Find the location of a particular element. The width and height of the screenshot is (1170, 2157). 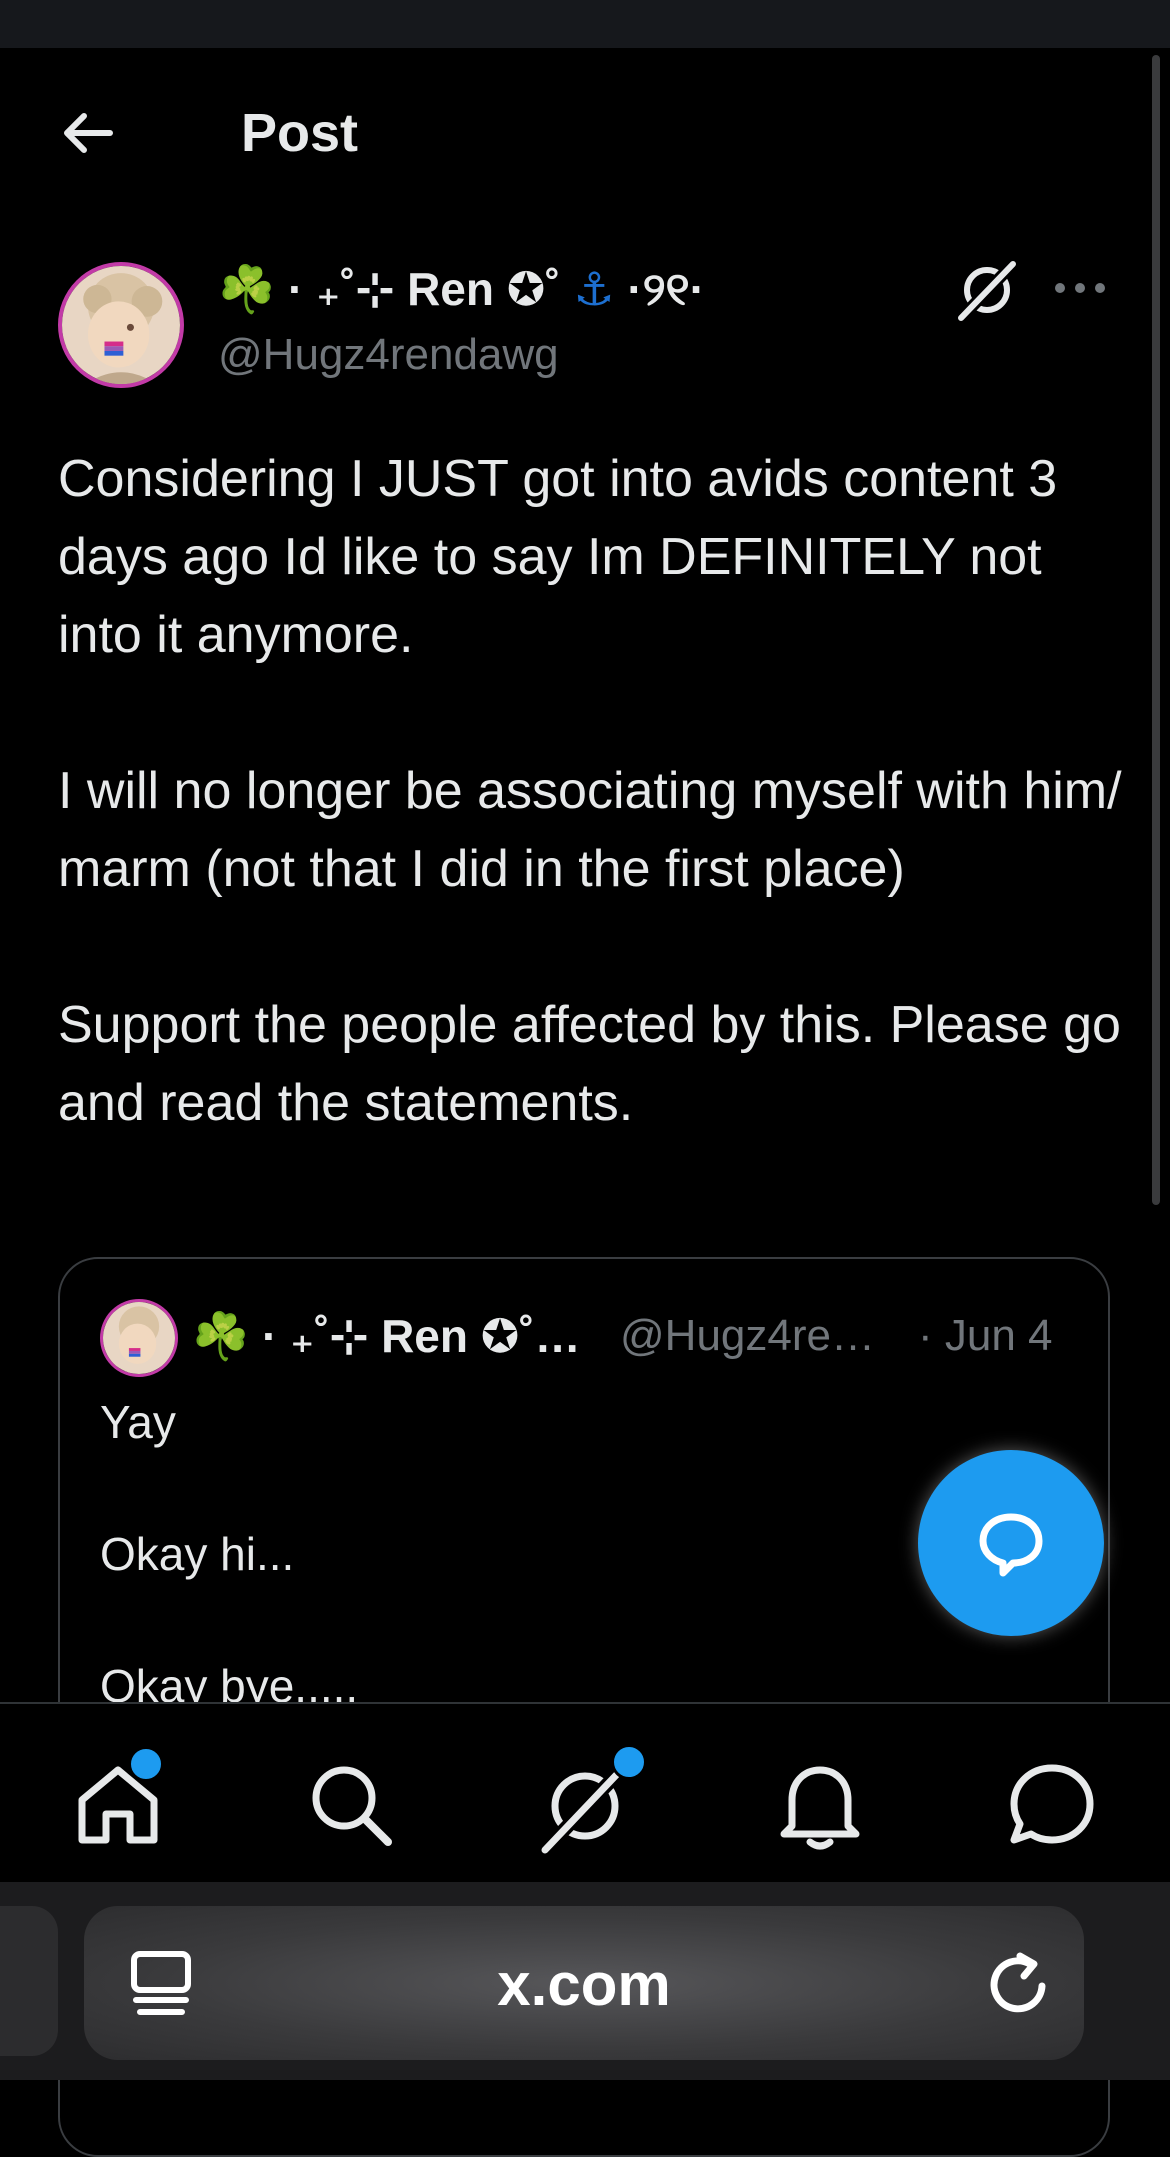

author-name-prefix: ☘️ · ₊˚⊹ Ren ✪˚ is located at coordinates (396, 289).